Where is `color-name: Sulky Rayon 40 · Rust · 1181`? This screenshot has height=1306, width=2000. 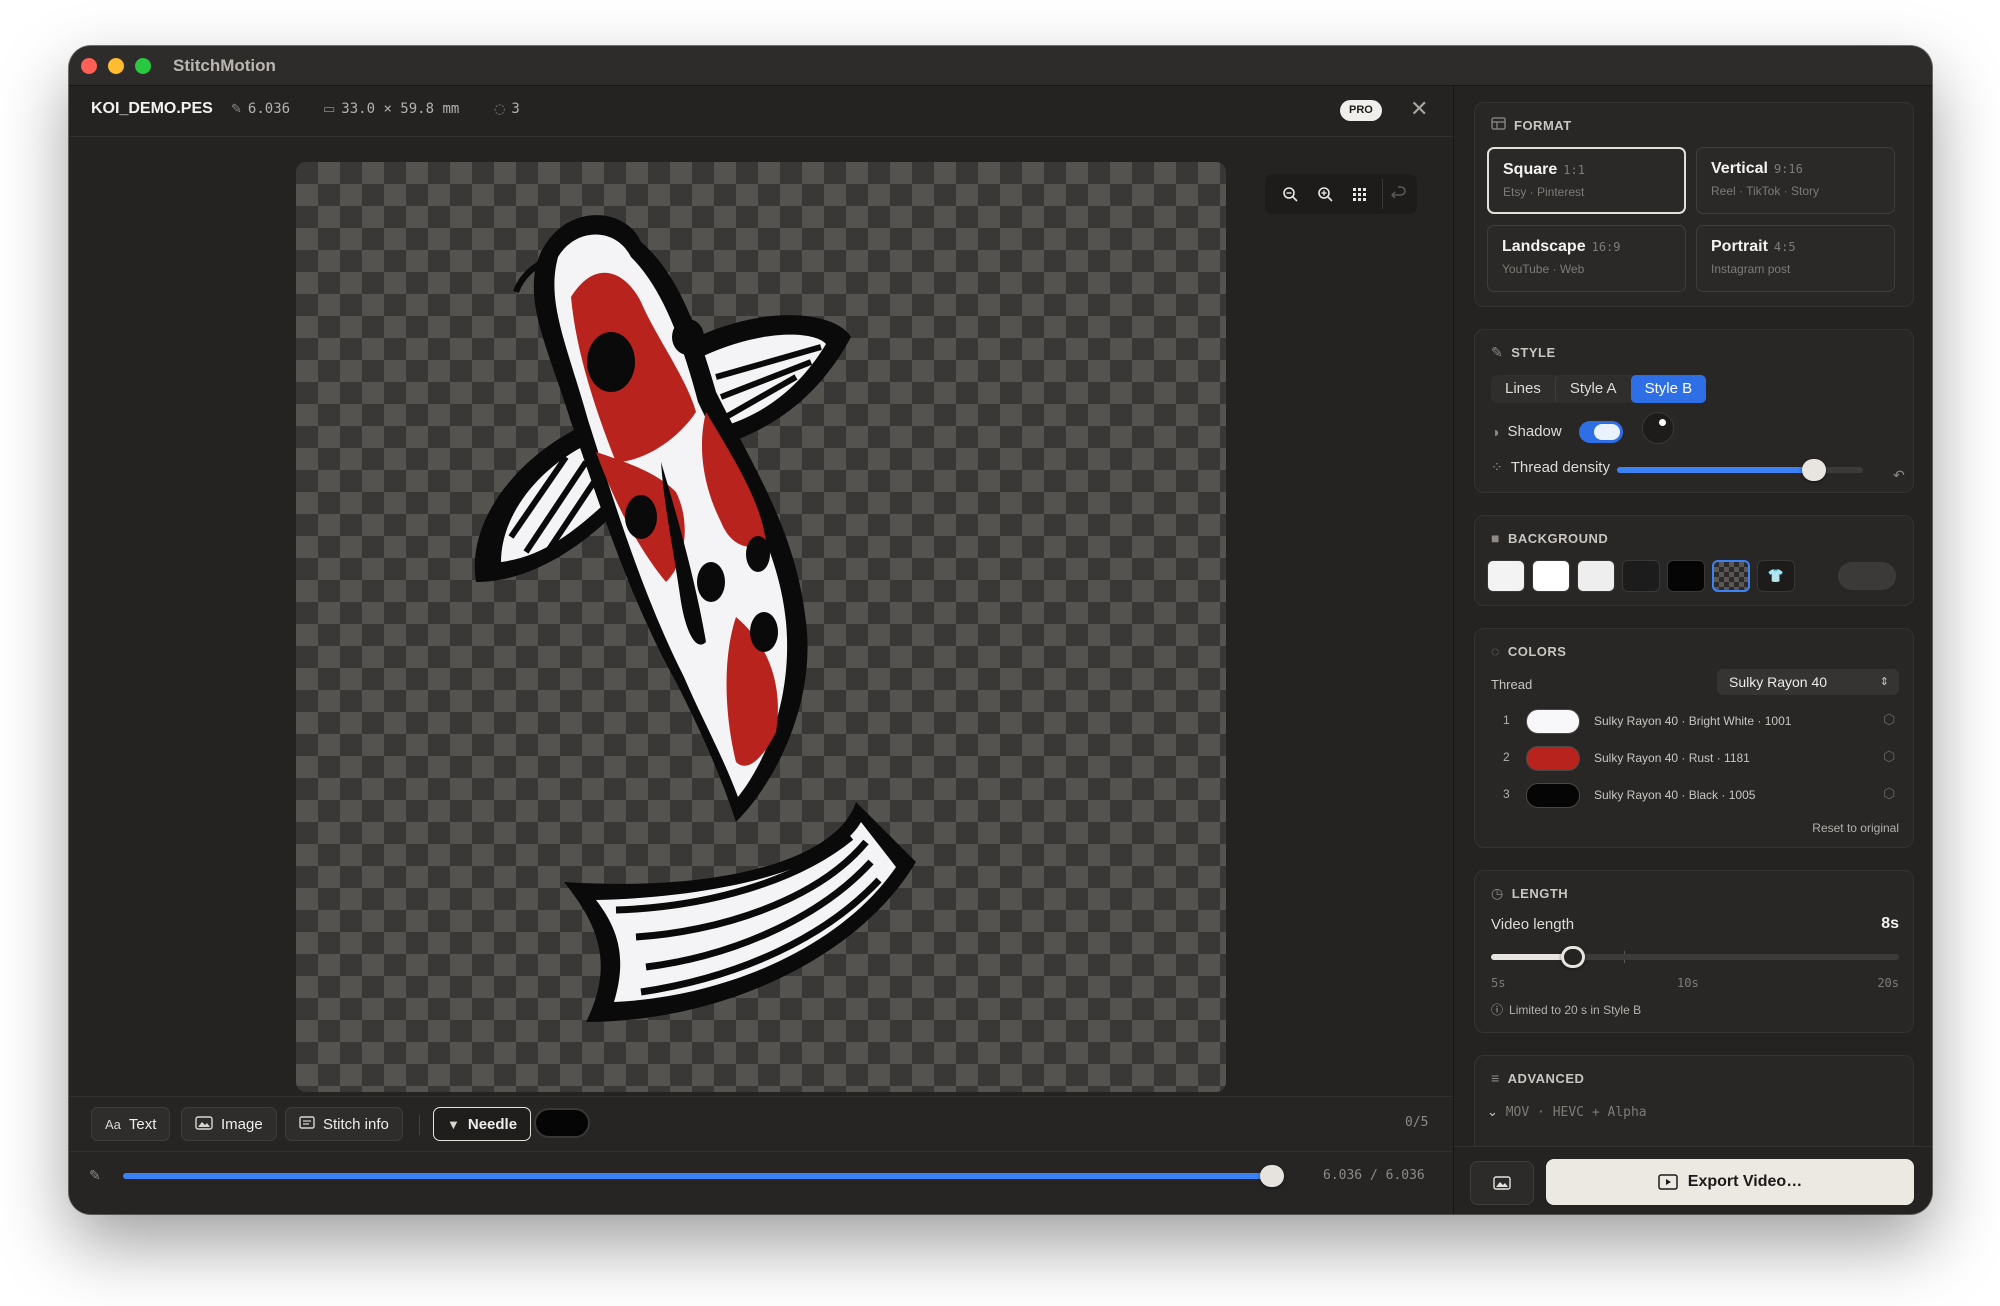
color-name: Sulky Rayon 40 · Rust · 1181 is located at coordinates (1672, 758).